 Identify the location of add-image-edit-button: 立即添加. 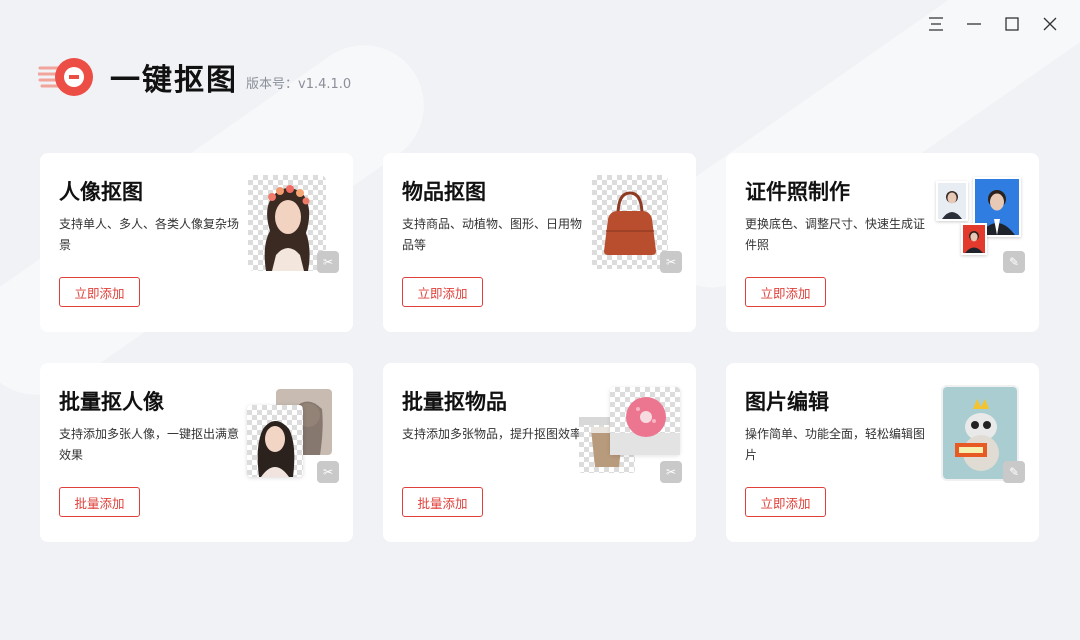
(785, 502).